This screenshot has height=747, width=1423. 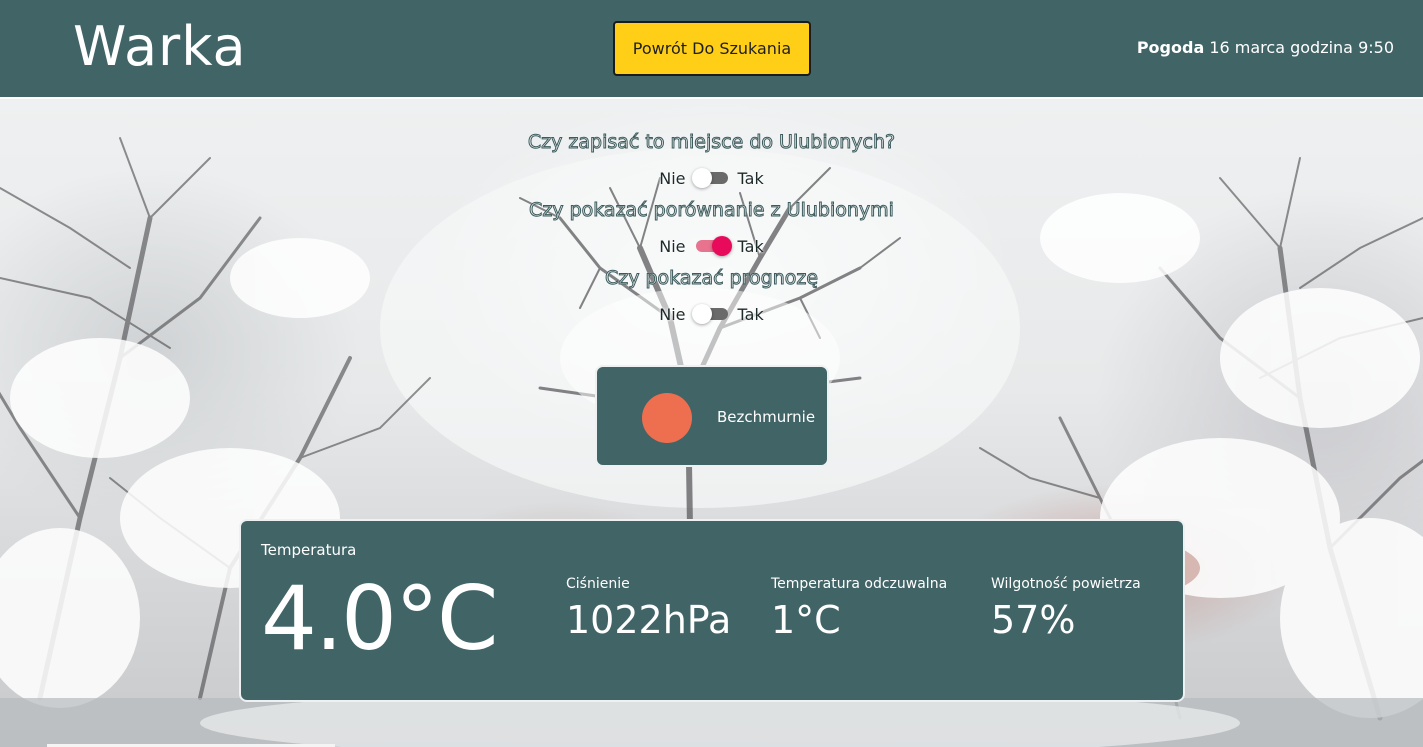 I want to click on question-save-favorite: Czy zapisać to miejsce do Ulubionych?, so click(x=711, y=142).